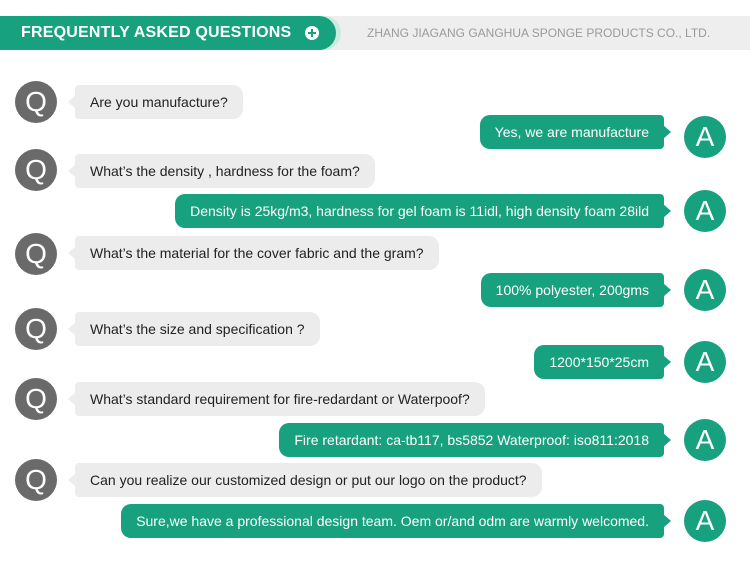 This screenshot has height=569, width=750. What do you see at coordinates (602, 362) in the screenshot?
I see `answer-bubble: 1200*150*25cm` at bounding box center [602, 362].